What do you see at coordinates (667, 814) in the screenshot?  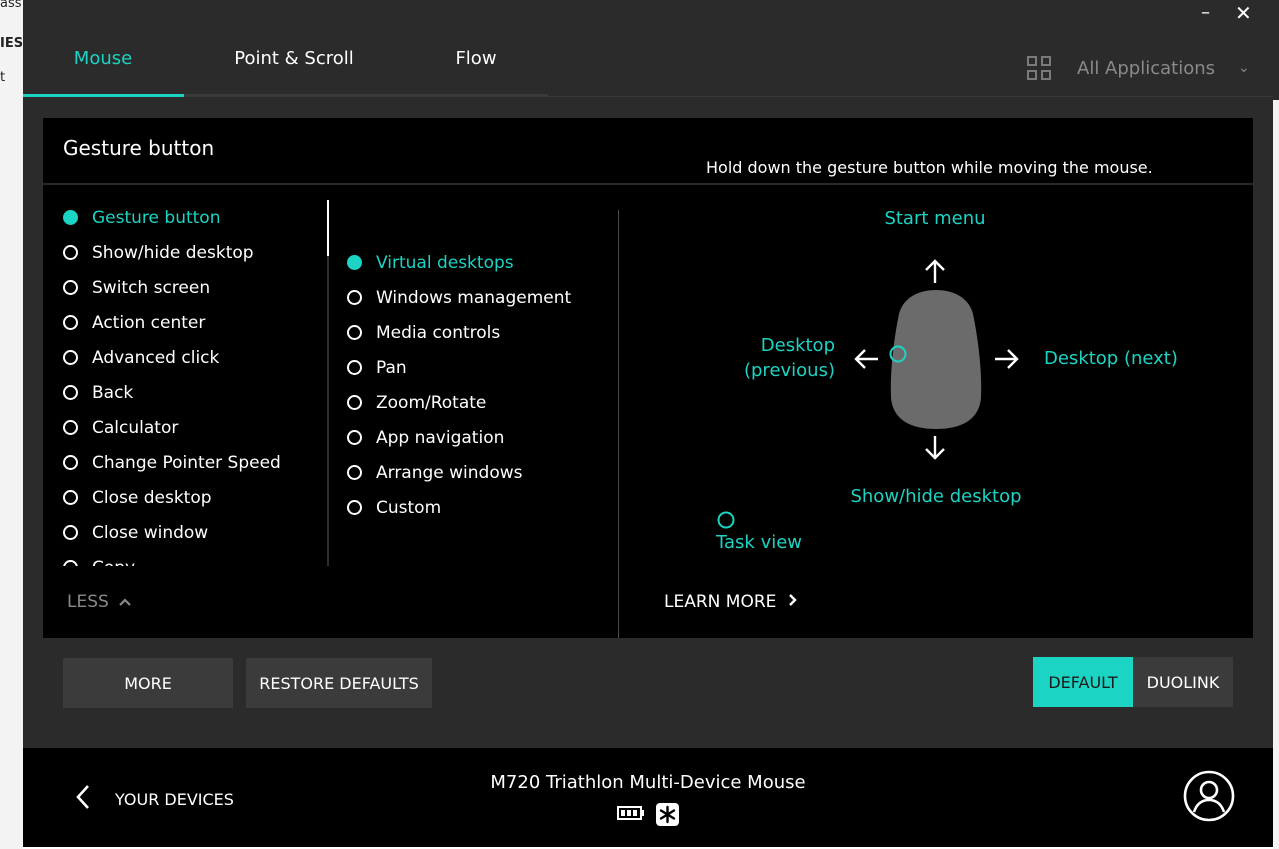 I see `bluetooth-icon` at bounding box center [667, 814].